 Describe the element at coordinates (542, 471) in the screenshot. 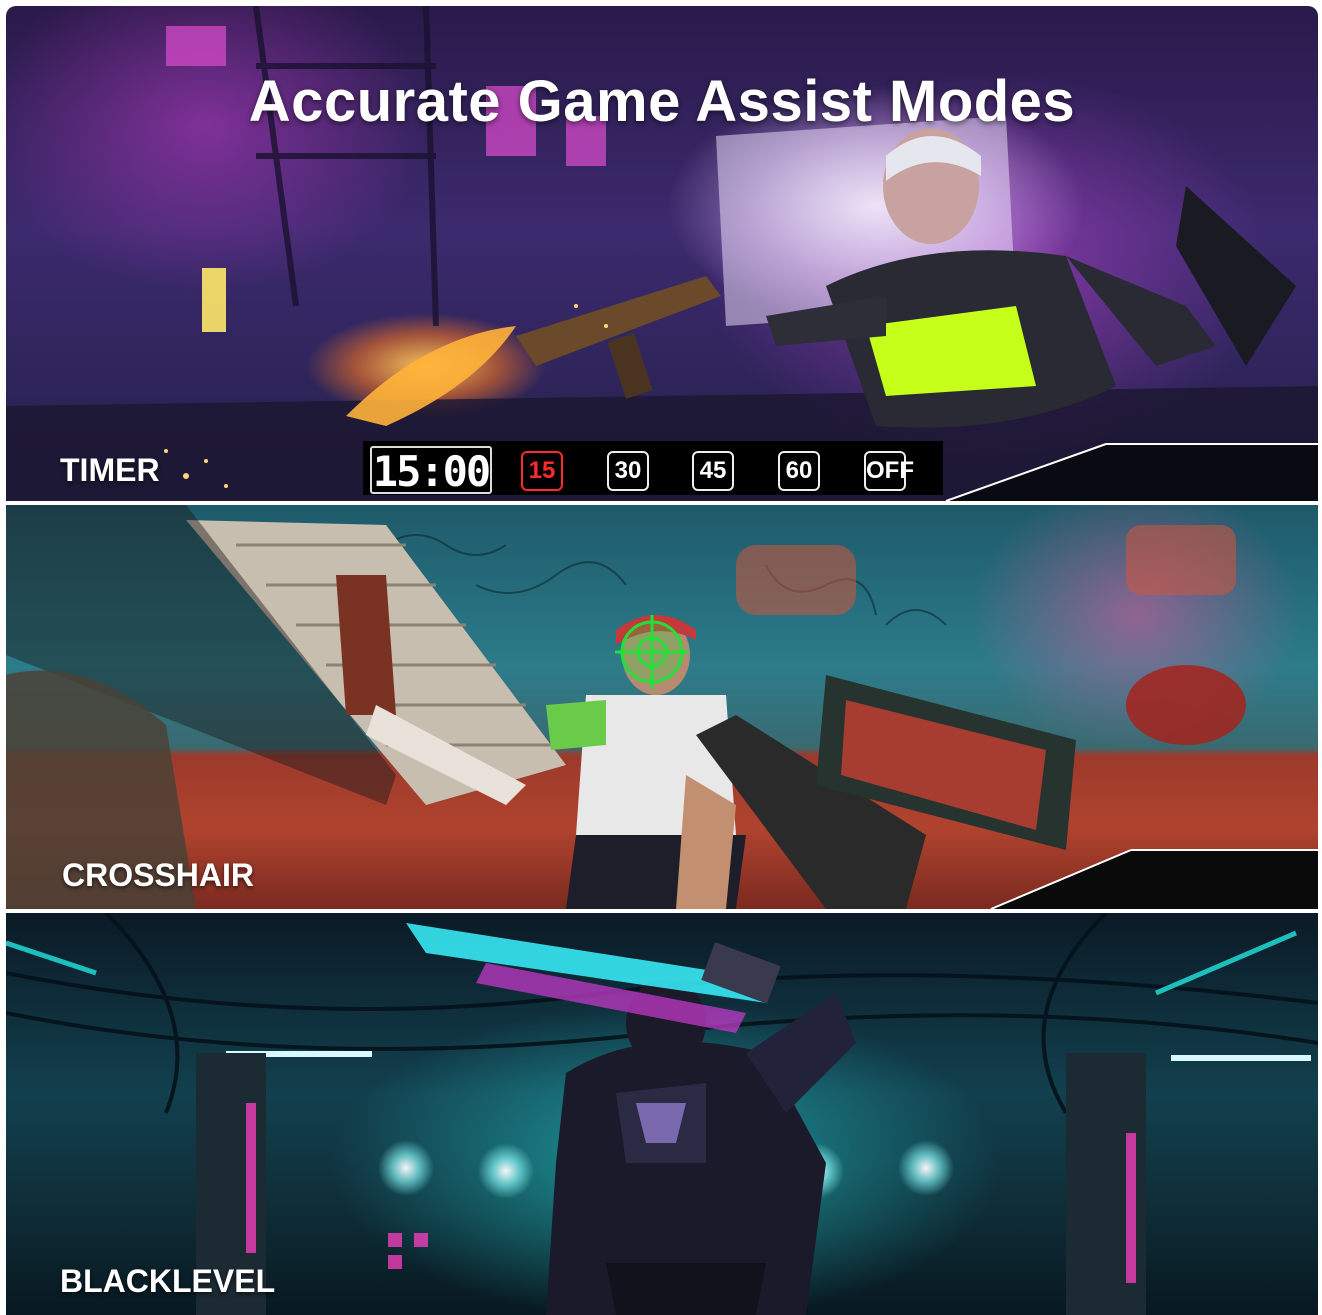

I see `timer-preset-15: 15` at that location.